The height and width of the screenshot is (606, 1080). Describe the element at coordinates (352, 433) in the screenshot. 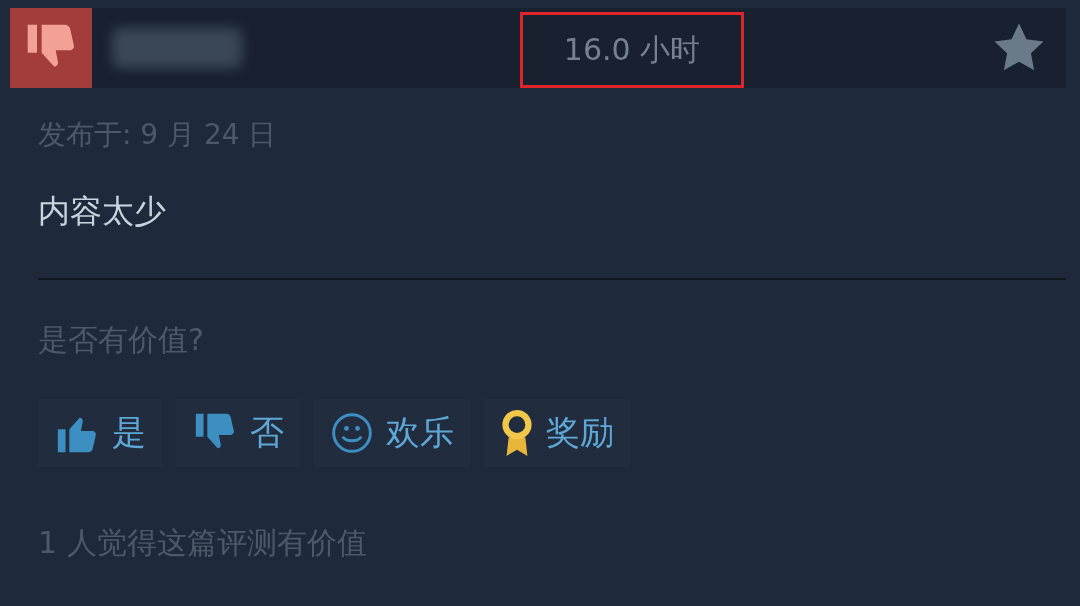

I see `smiley-icon` at that location.